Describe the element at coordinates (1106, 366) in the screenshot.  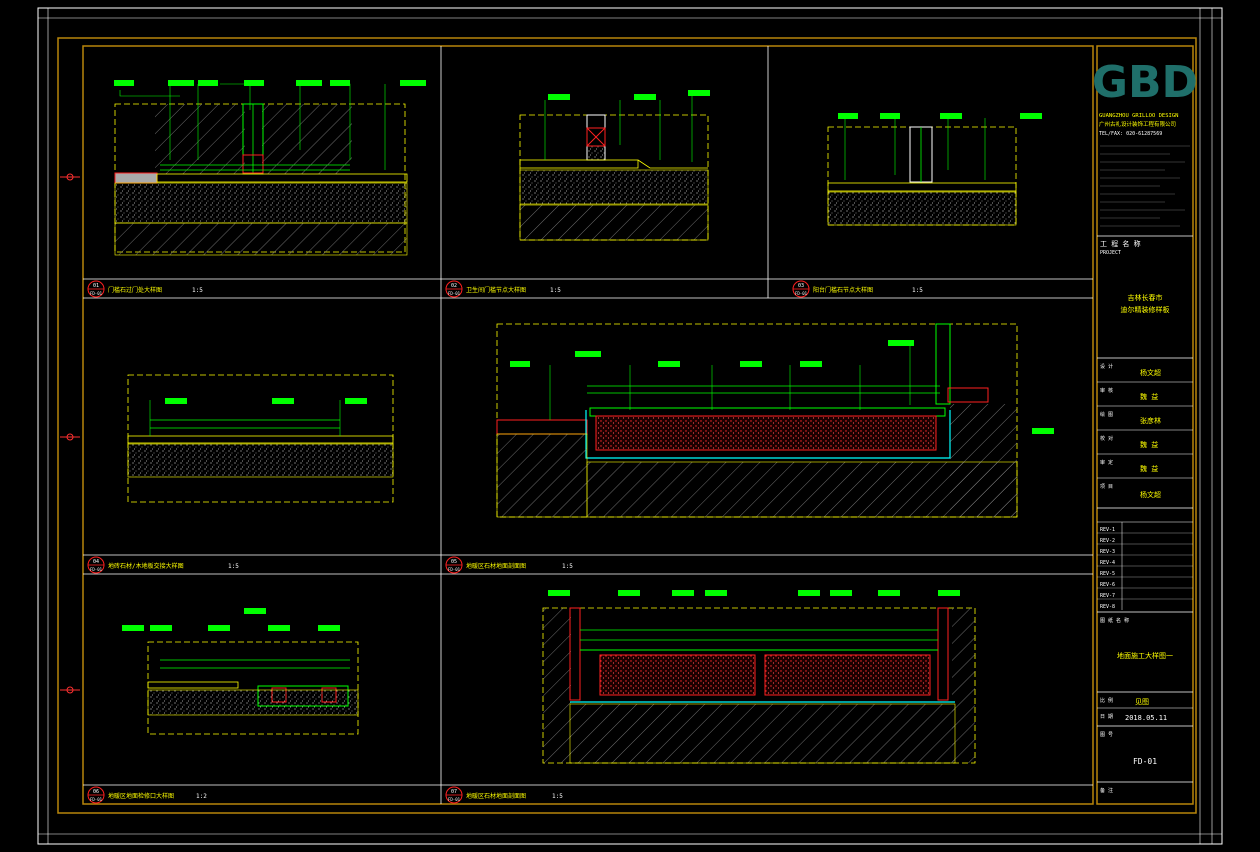
I see `sign-row-0-label: 设 计` at that location.